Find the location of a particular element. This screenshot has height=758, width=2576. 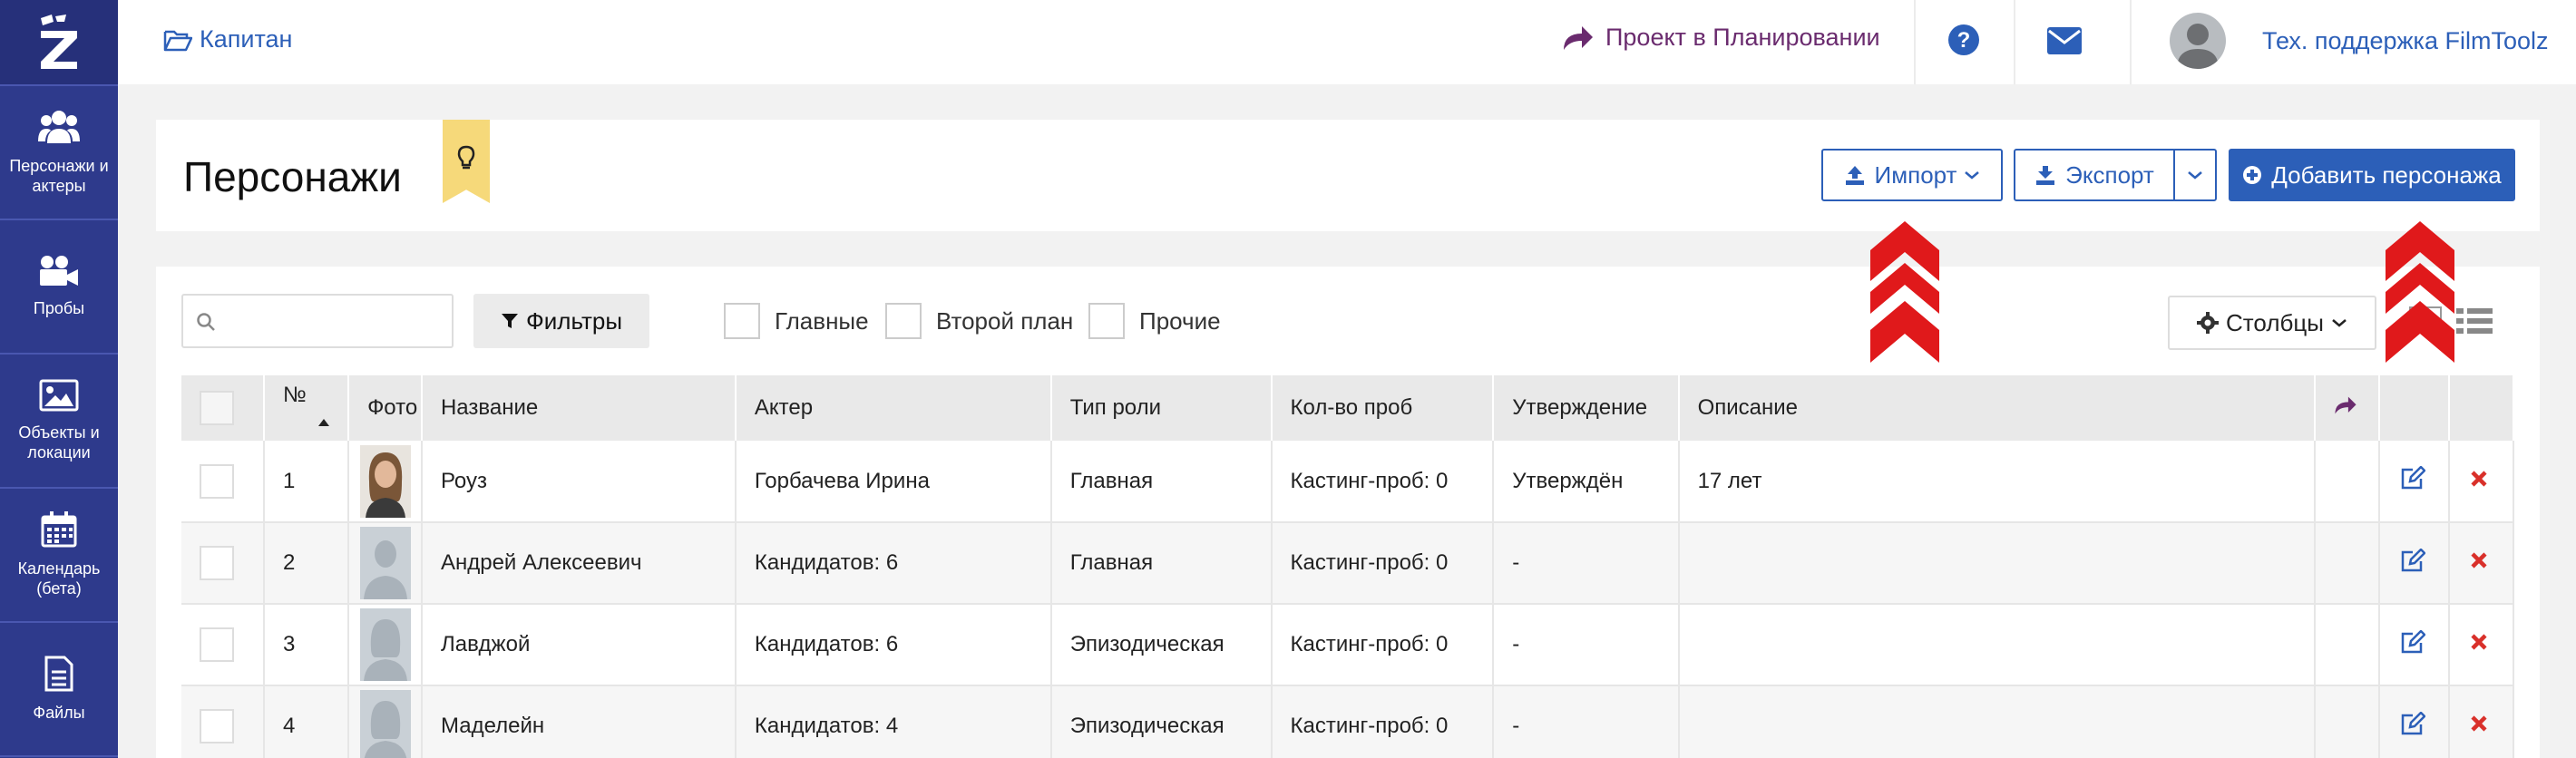

import-button: Импорт is located at coordinates (1912, 175).